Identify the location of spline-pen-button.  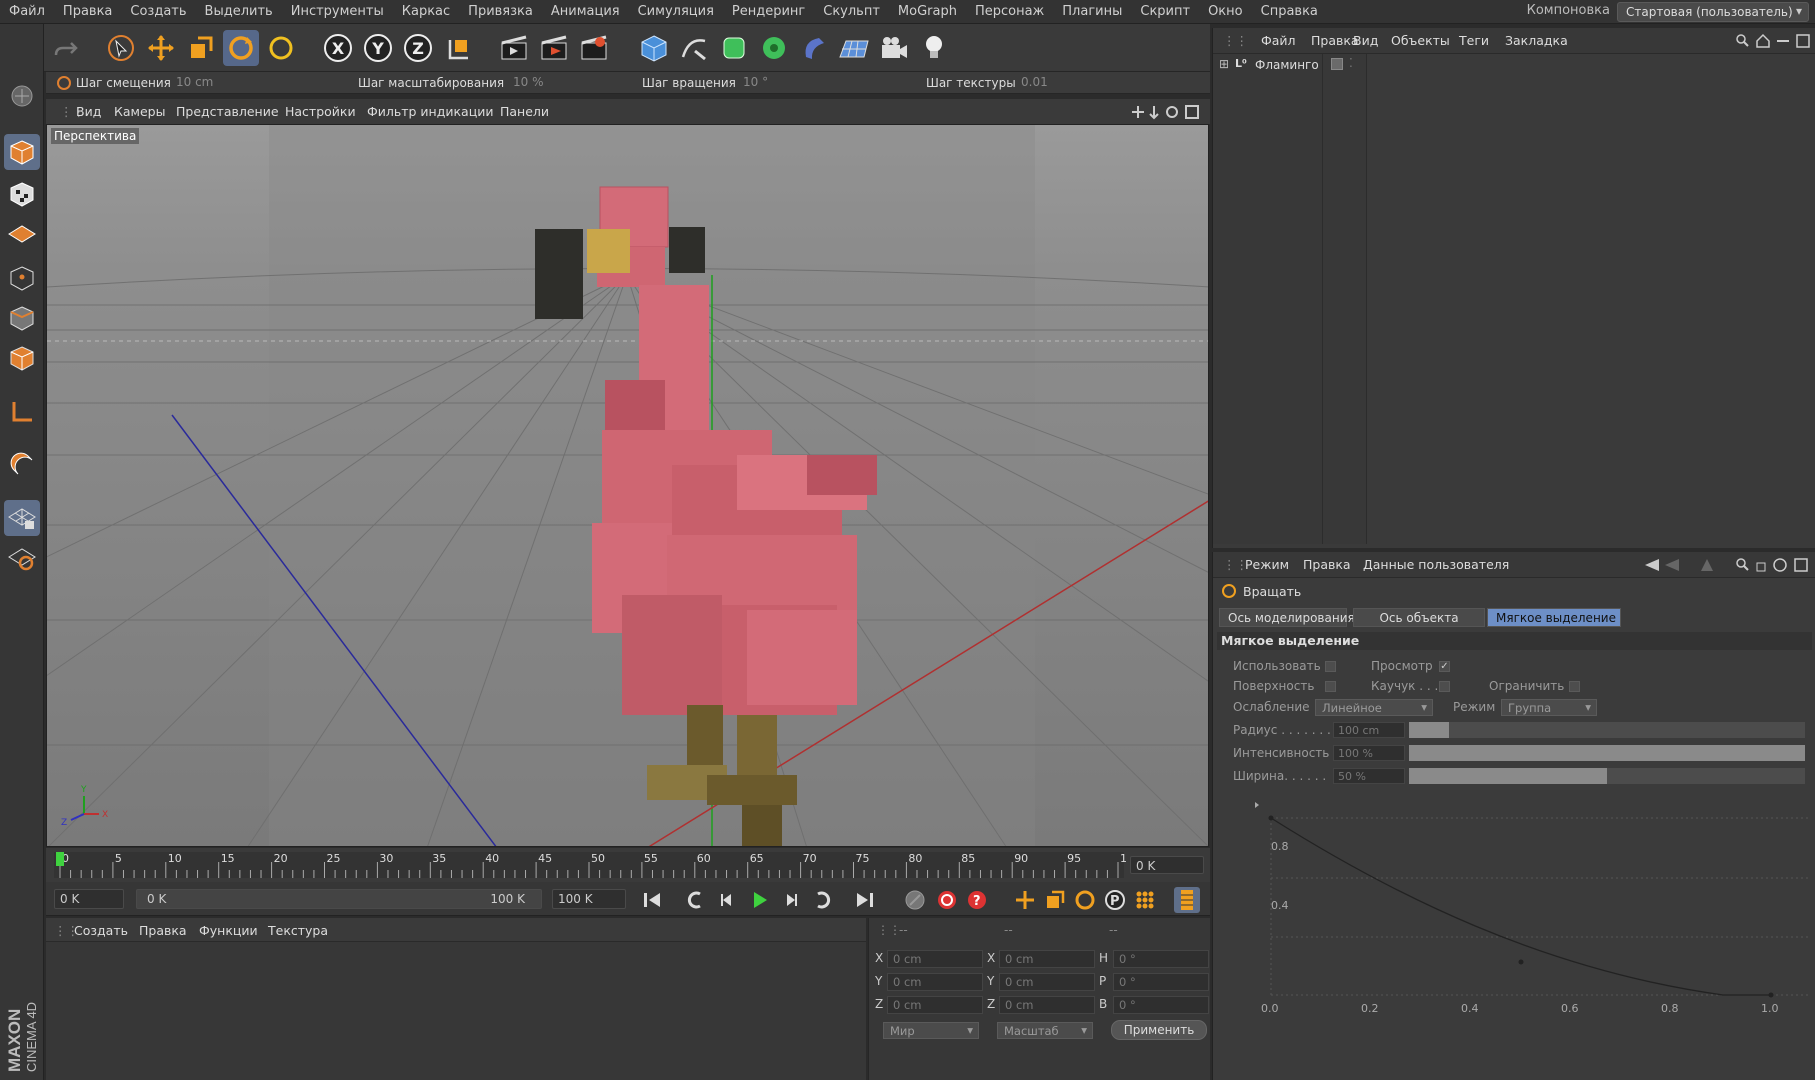
(694, 48).